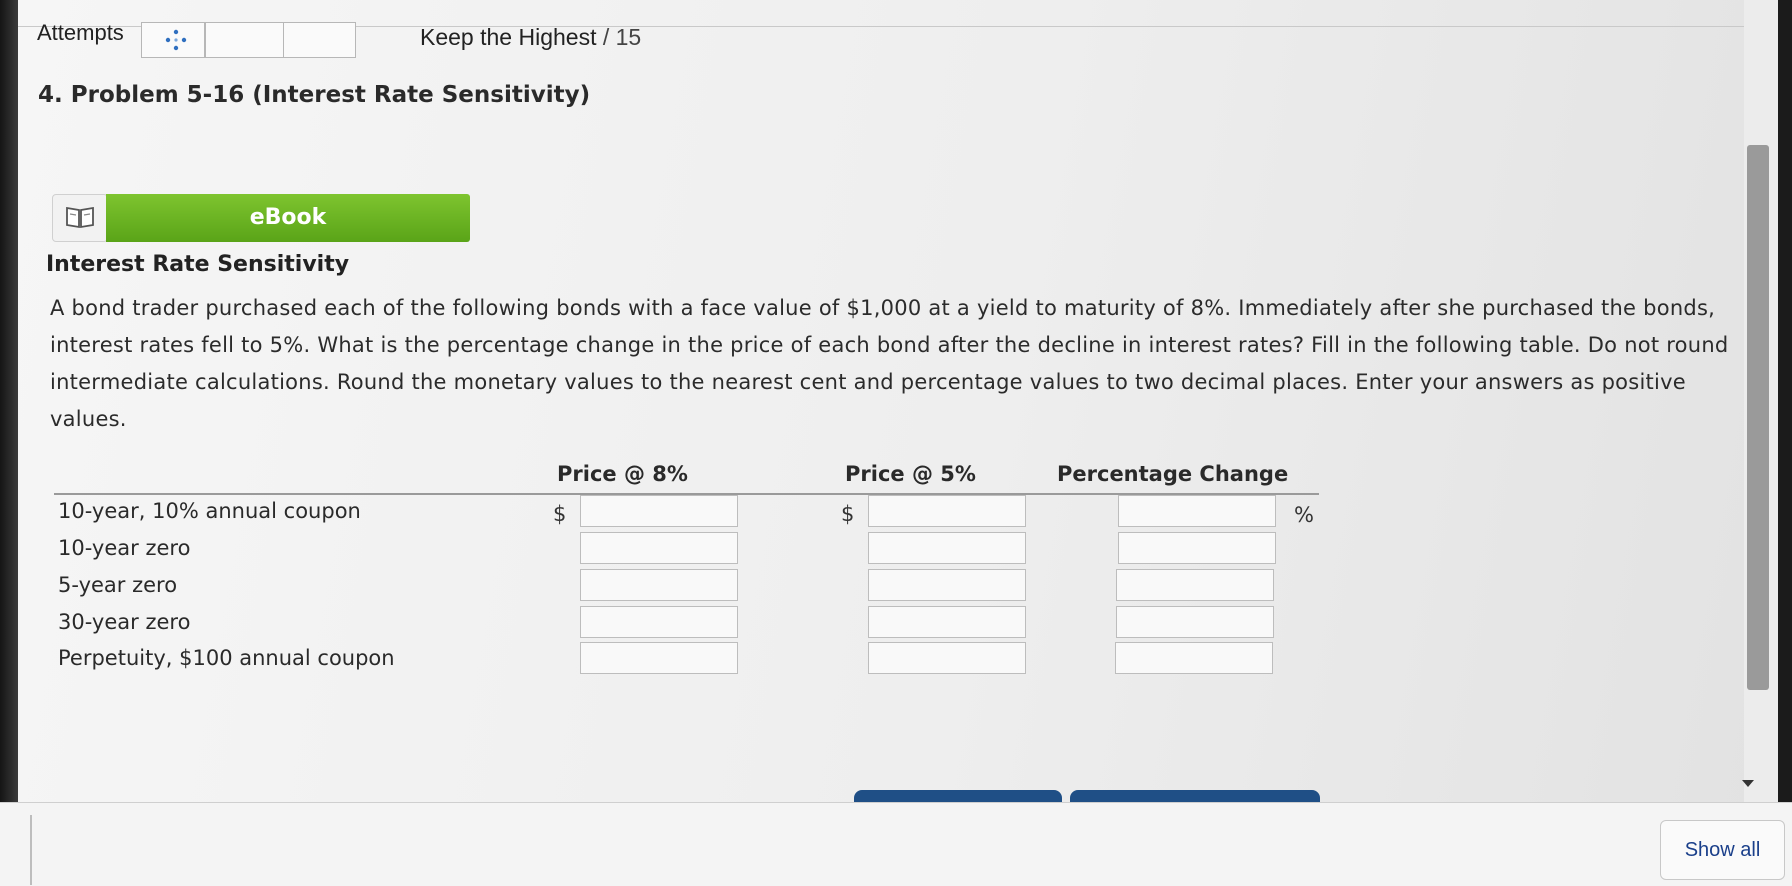  I want to click on move-icon, so click(176, 40).